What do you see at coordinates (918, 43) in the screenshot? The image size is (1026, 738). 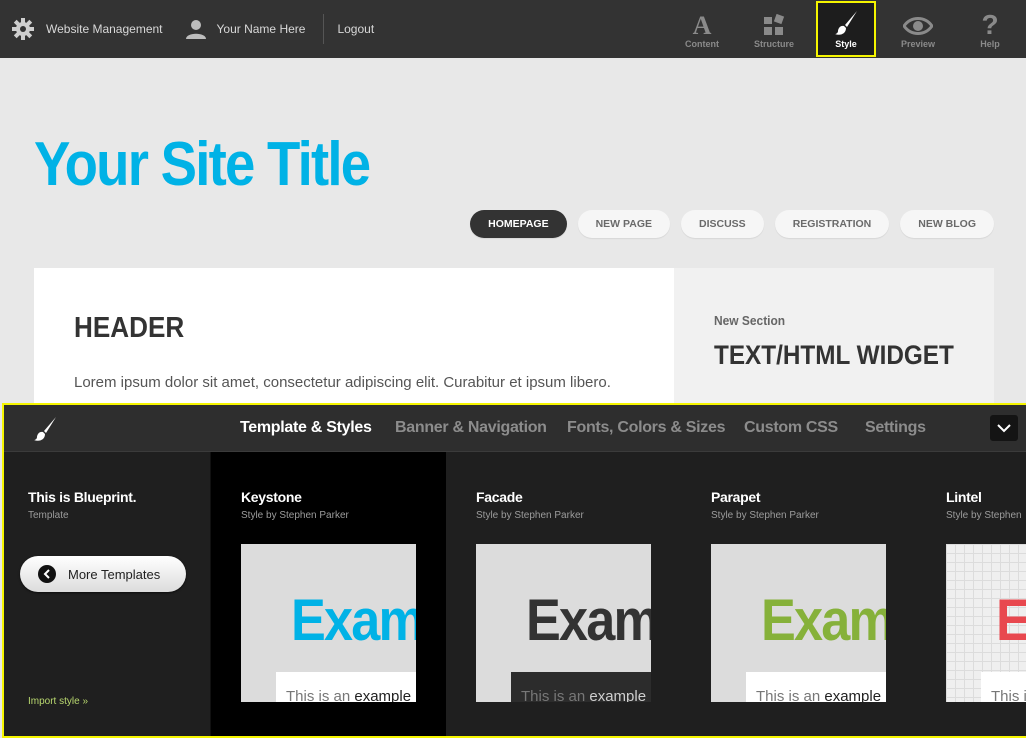 I see `tool-label: Preview` at bounding box center [918, 43].